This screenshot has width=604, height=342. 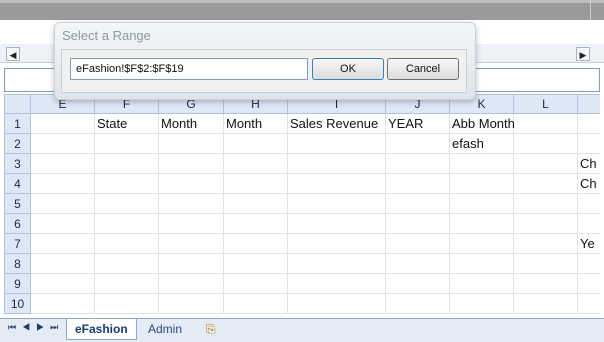 I want to click on grid-cell: Sales Revenue, so click(x=336, y=123).